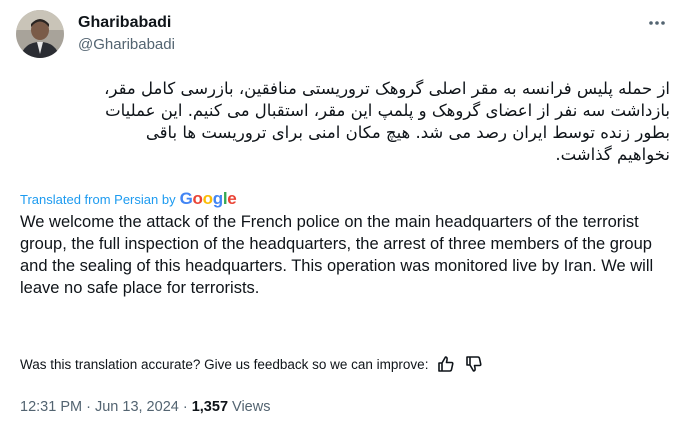 This screenshot has height=436, width=690. What do you see at coordinates (446, 364) in the screenshot?
I see `thumbs-up-icon` at bounding box center [446, 364].